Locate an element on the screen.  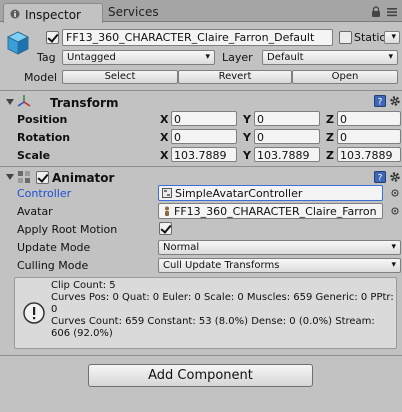
animator-title: Animator is located at coordinates (83, 178).